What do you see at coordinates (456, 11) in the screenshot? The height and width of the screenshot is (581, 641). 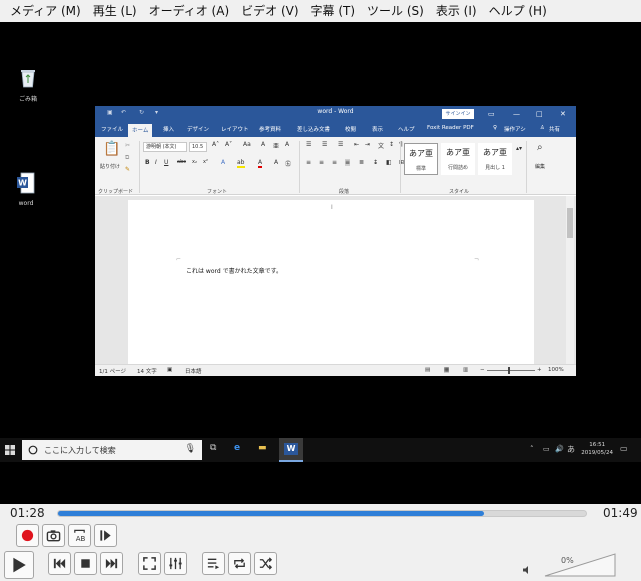 I see `menu-view: 表示 (I)` at bounding box center [456, 11].